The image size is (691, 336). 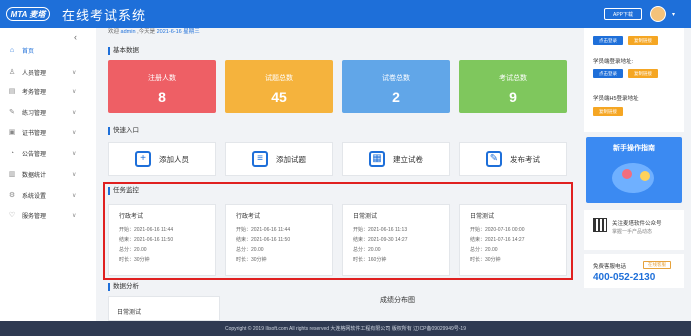 I want to click on section-title-quick: 快速入口, so click(x=123, y=131).